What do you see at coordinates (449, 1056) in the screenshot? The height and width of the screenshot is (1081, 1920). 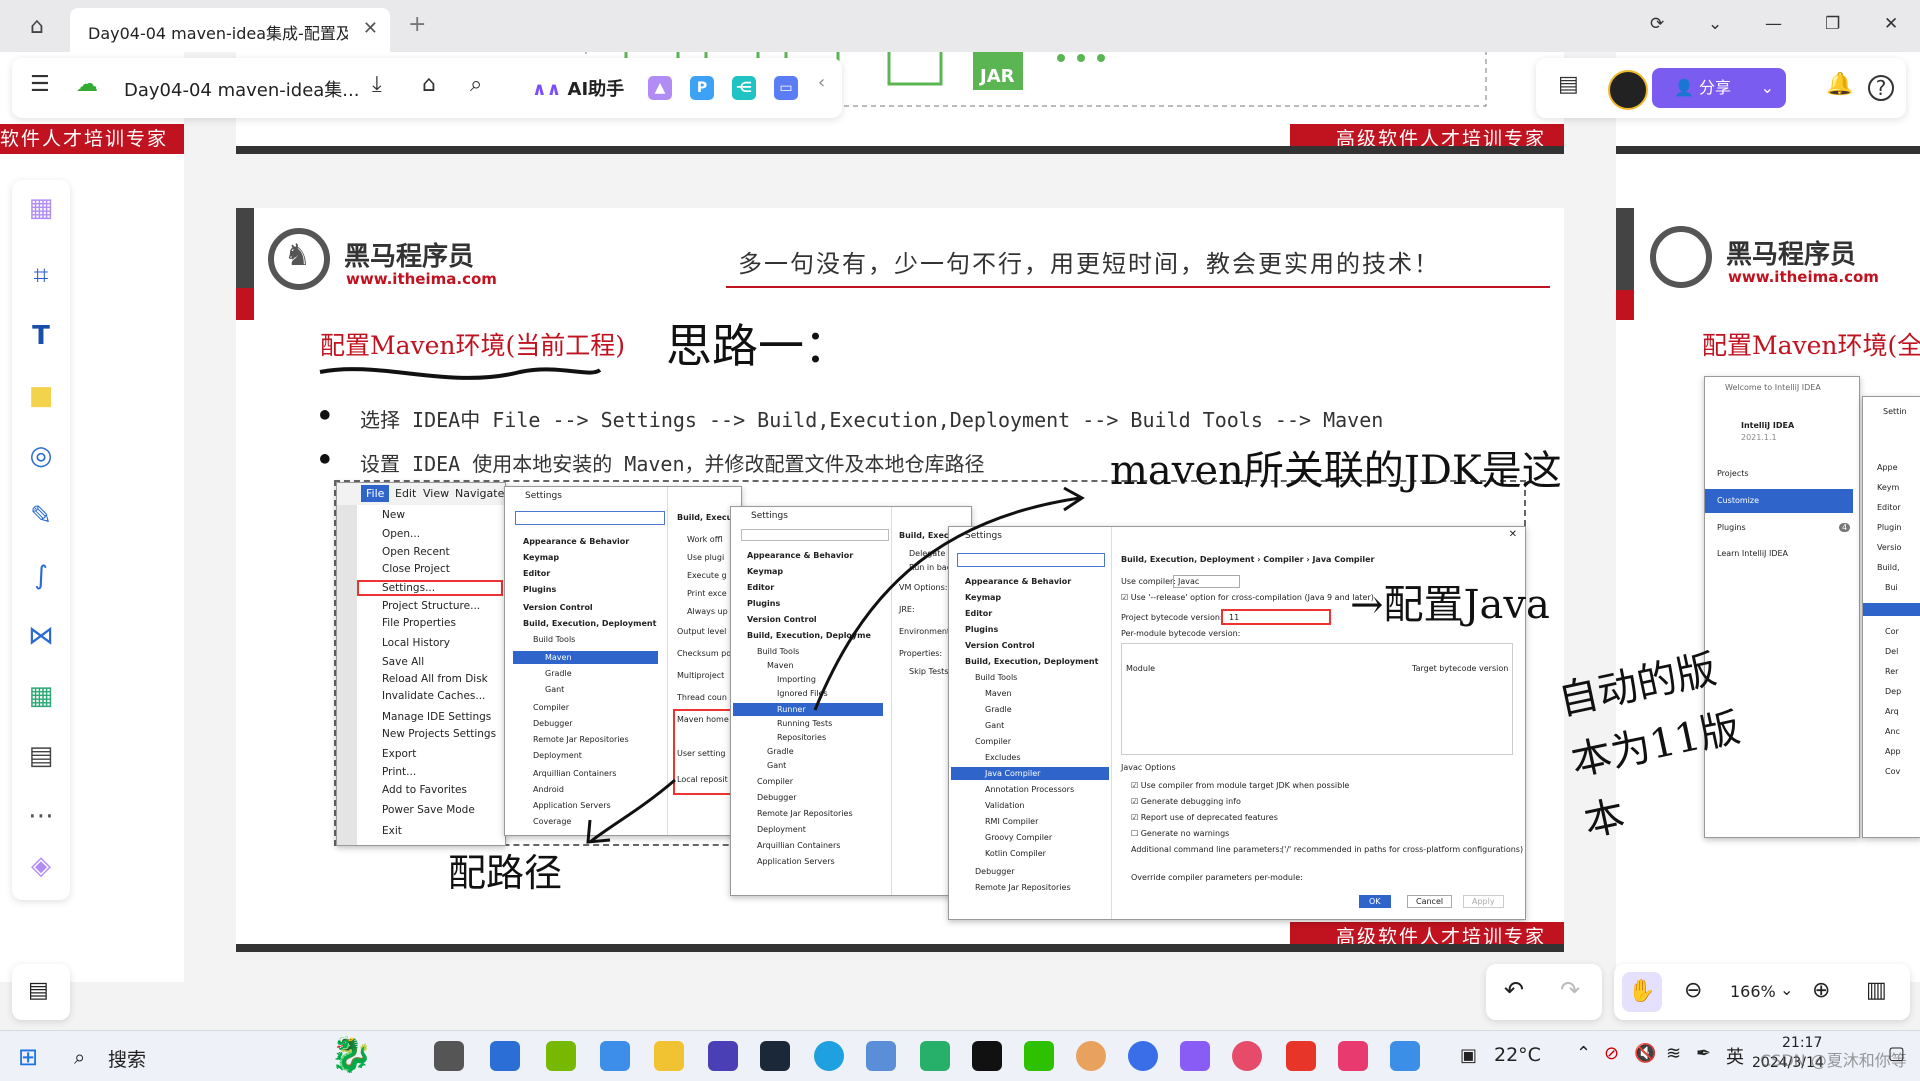 I see `task-view-icon` at bounding box center [449, 1056].